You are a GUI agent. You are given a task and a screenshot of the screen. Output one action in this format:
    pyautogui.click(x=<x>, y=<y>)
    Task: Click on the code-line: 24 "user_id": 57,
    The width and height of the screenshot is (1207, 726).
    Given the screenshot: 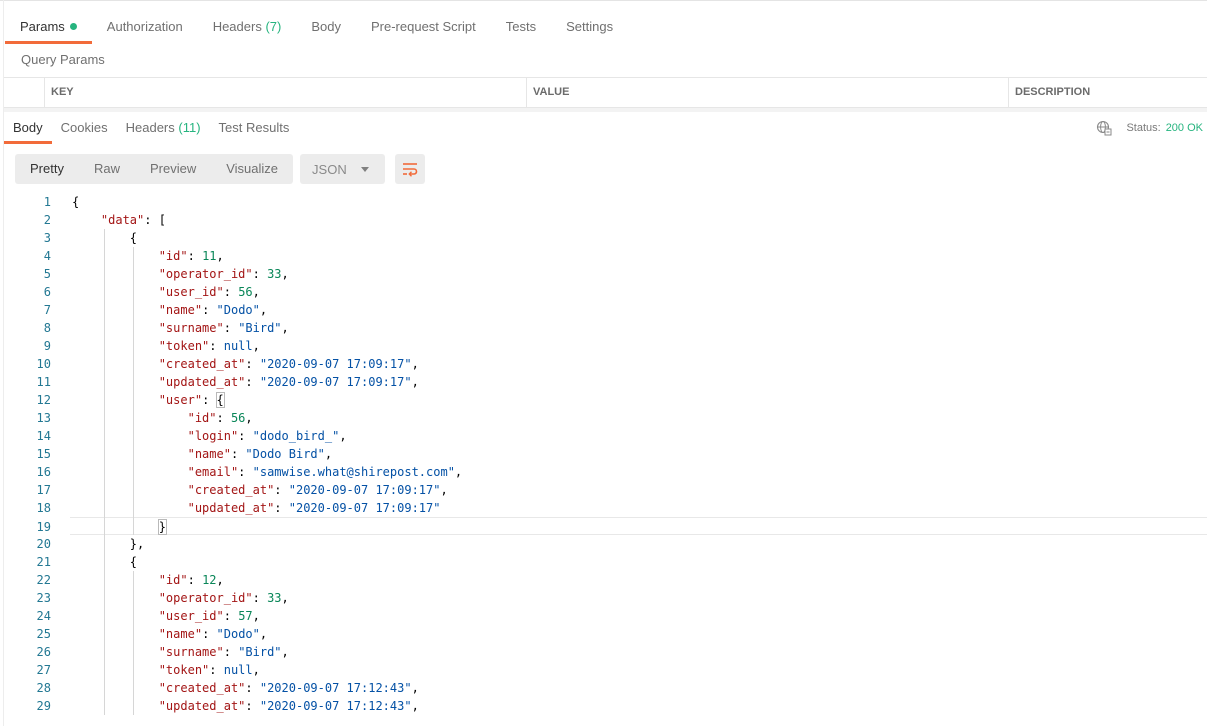 What is the action you would take?
    pyautogui.click(x=605, y=616)
    